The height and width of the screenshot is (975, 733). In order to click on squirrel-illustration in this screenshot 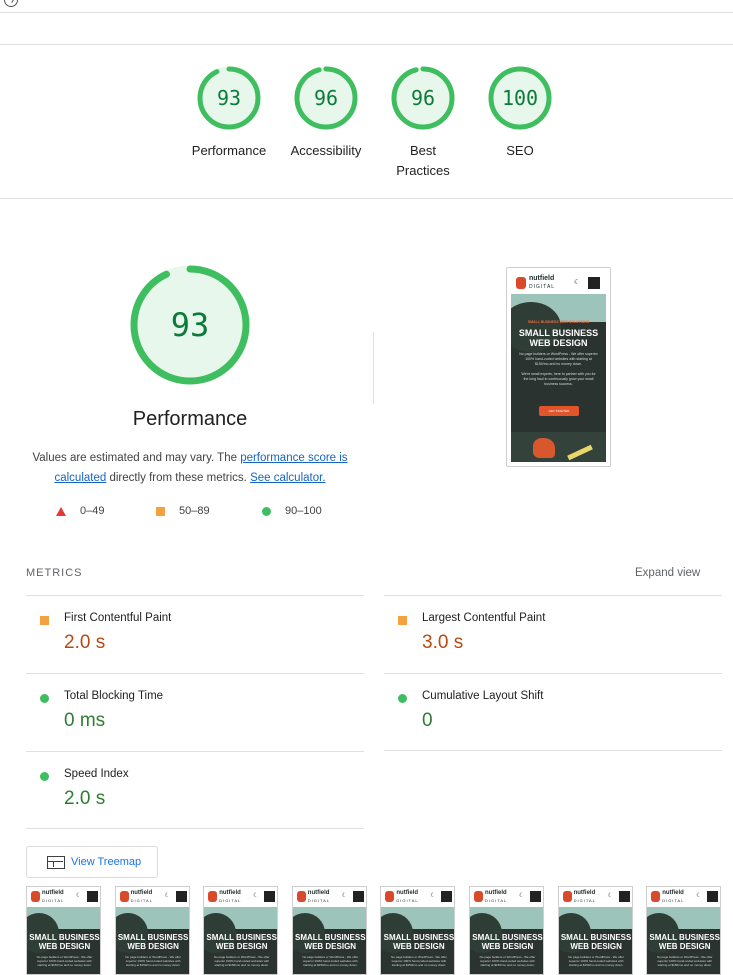, I will do `click(544, 448)`.